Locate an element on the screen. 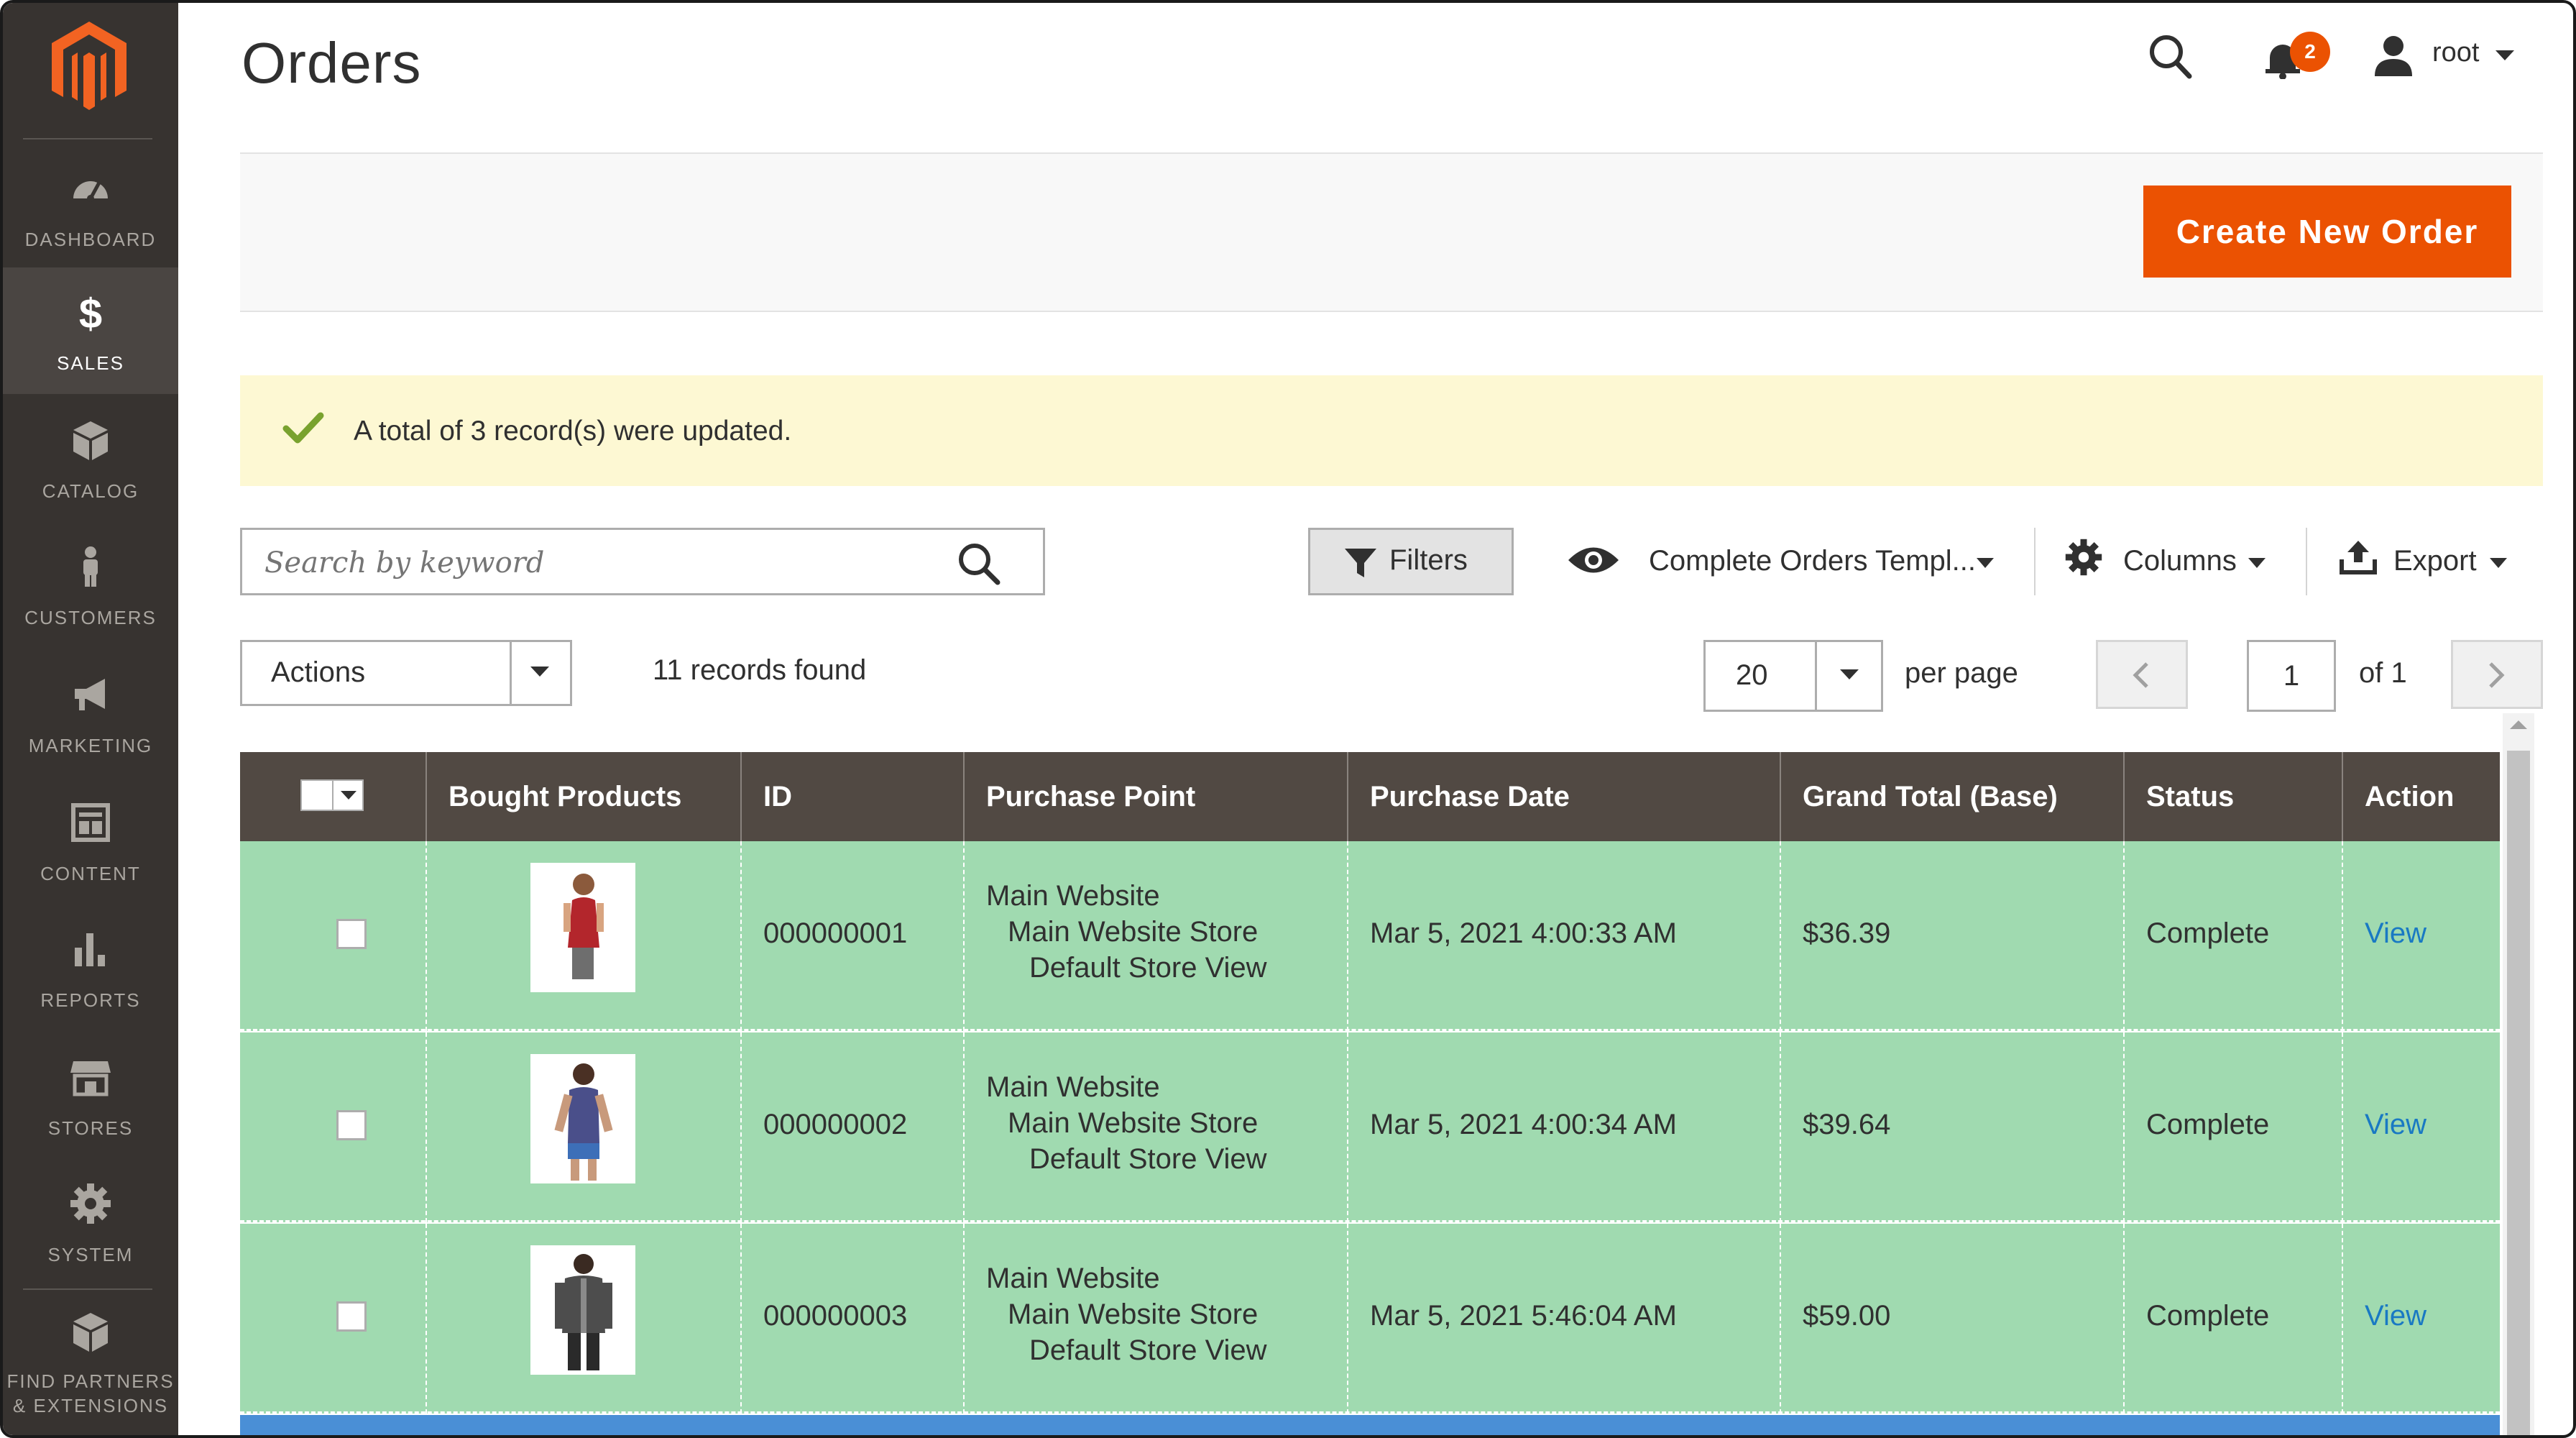  view-dropdown-chevron-icon is located at coordinates (1985, 563).